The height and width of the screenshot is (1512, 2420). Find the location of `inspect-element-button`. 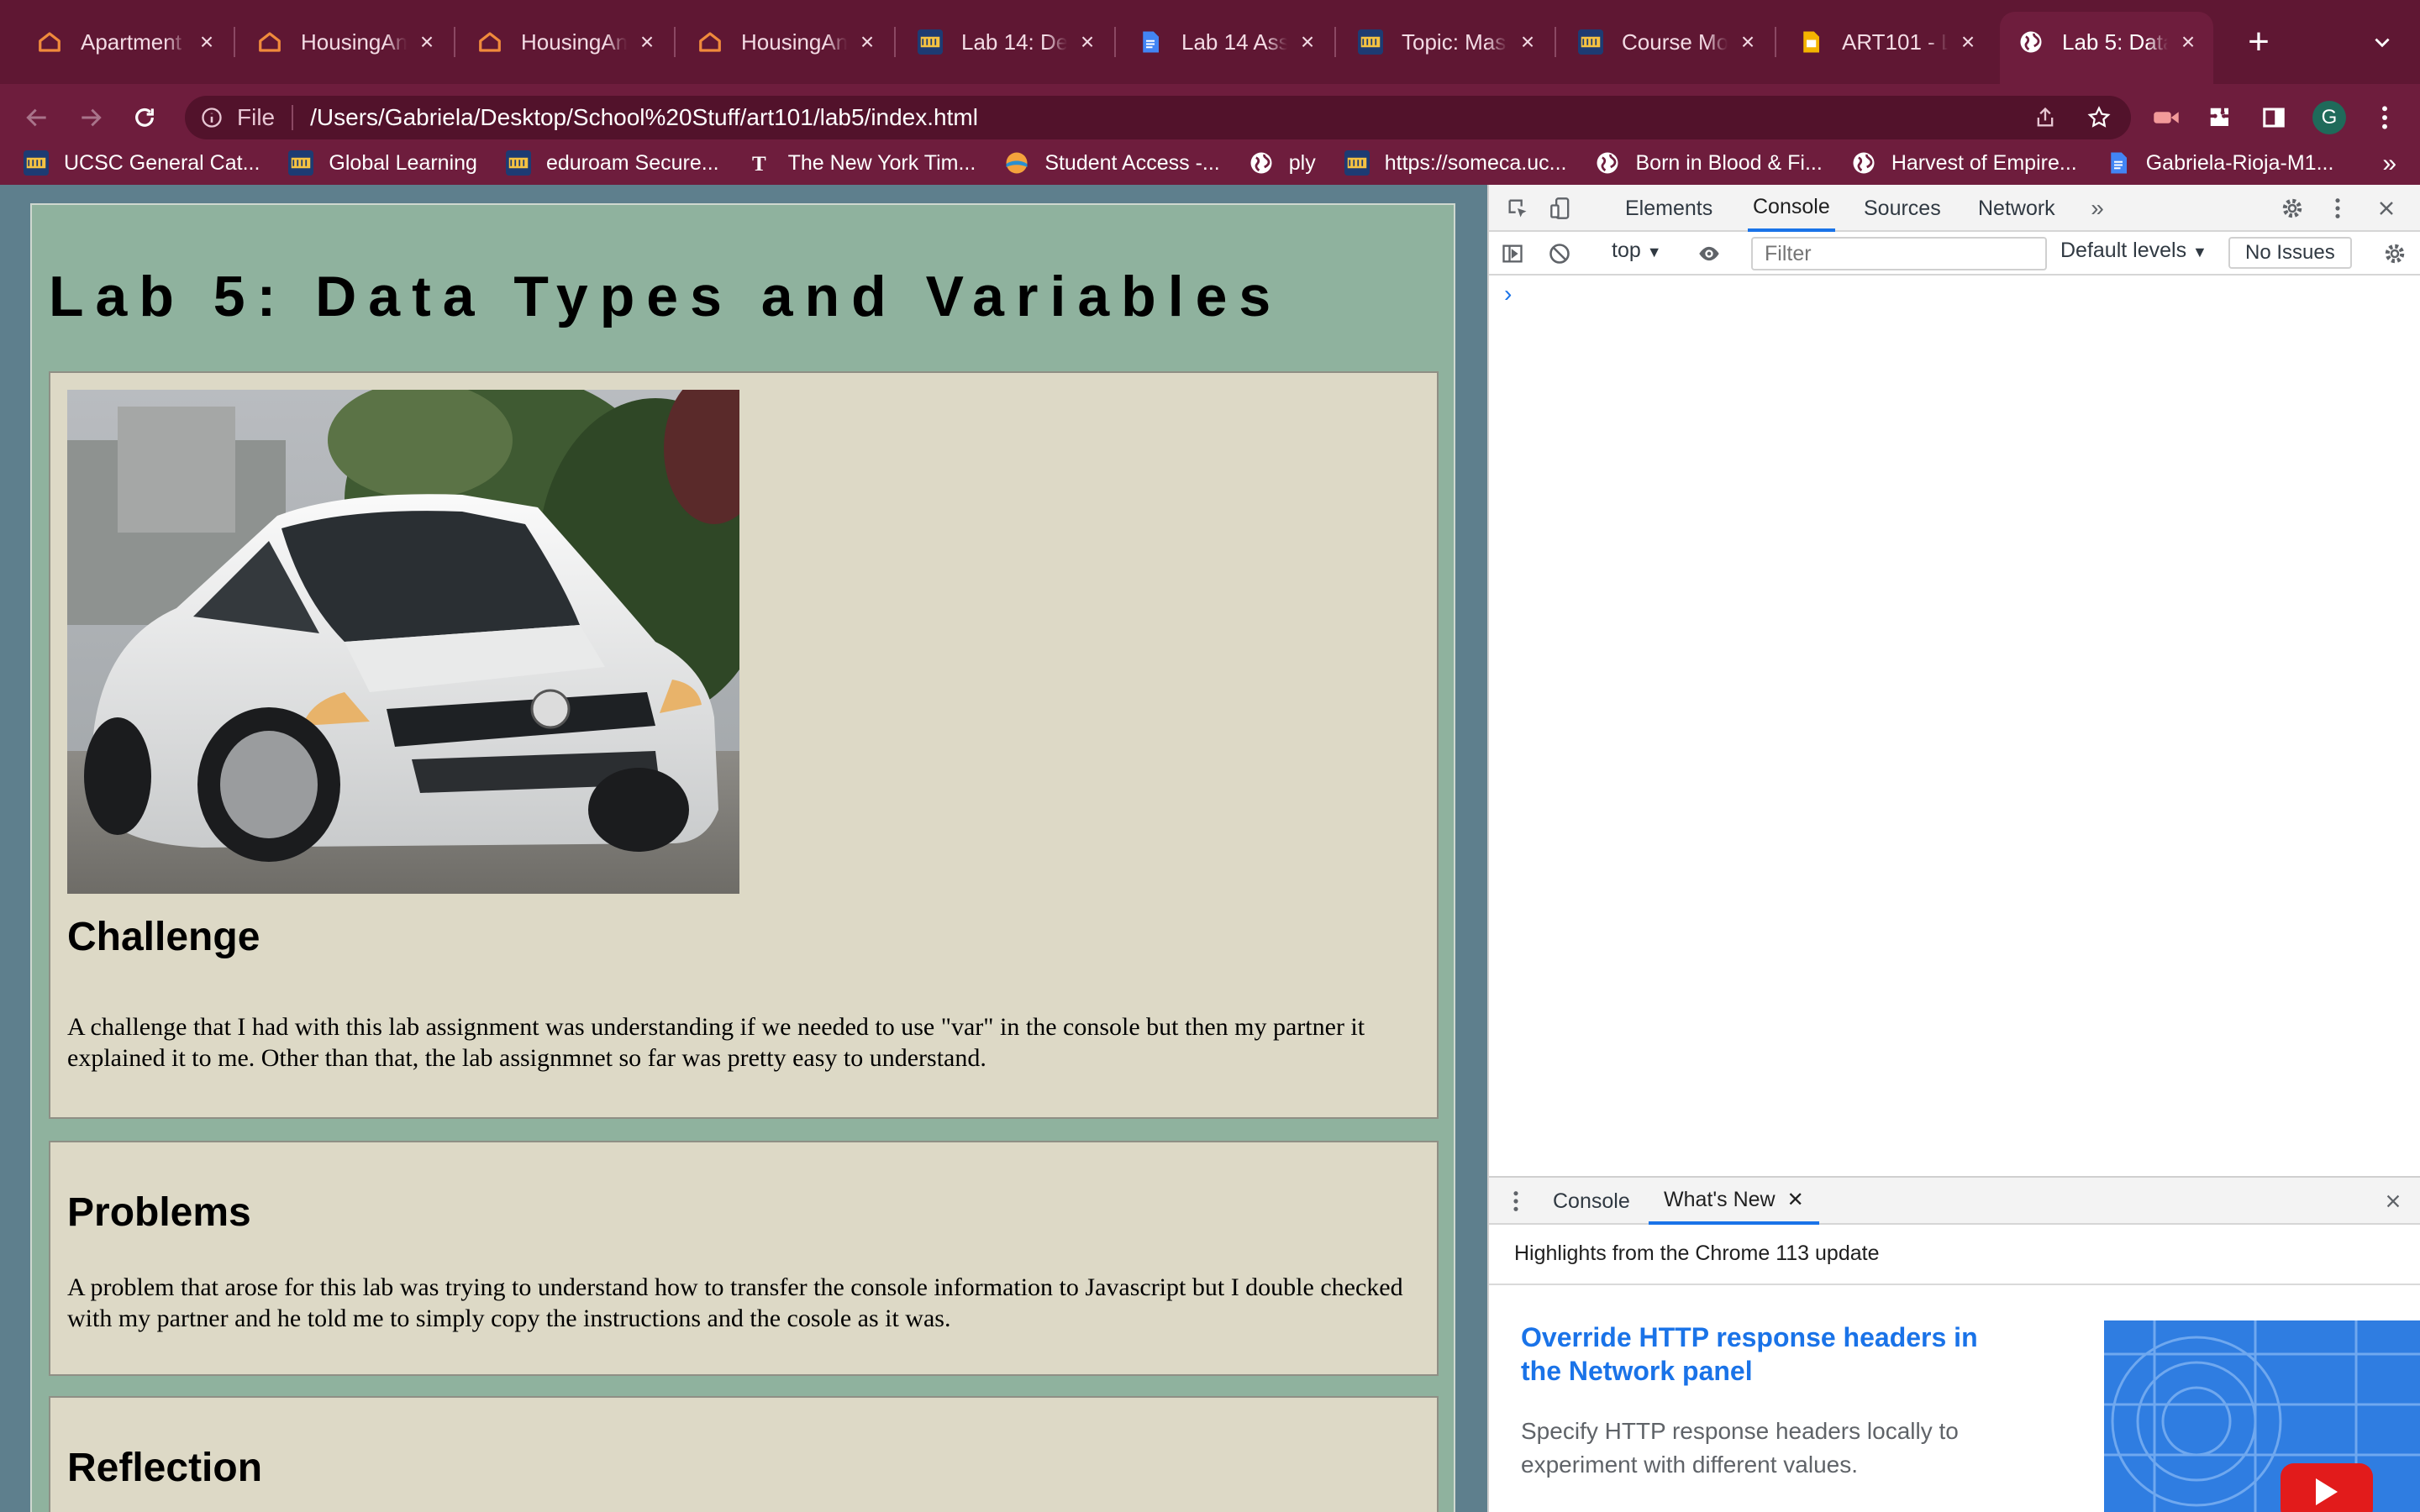

inspect-element-button is located at coordinates (1517, 208).